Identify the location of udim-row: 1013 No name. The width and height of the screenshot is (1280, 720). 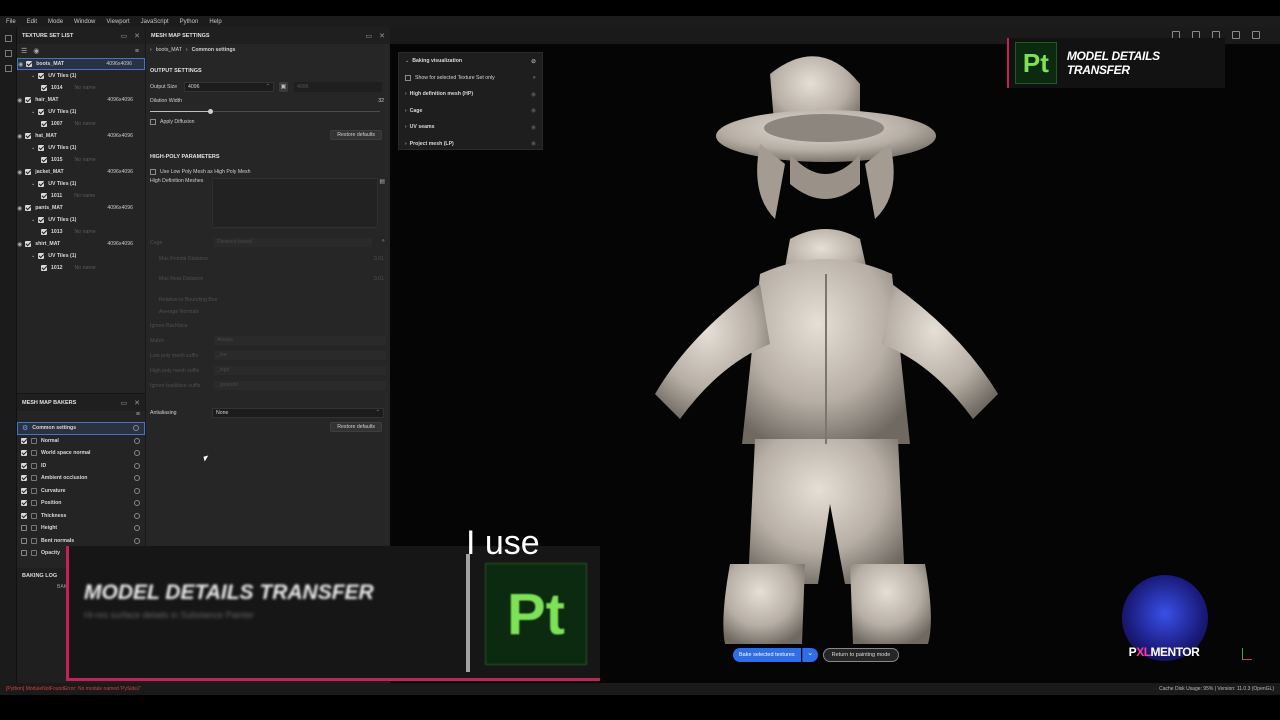
(81, 232).